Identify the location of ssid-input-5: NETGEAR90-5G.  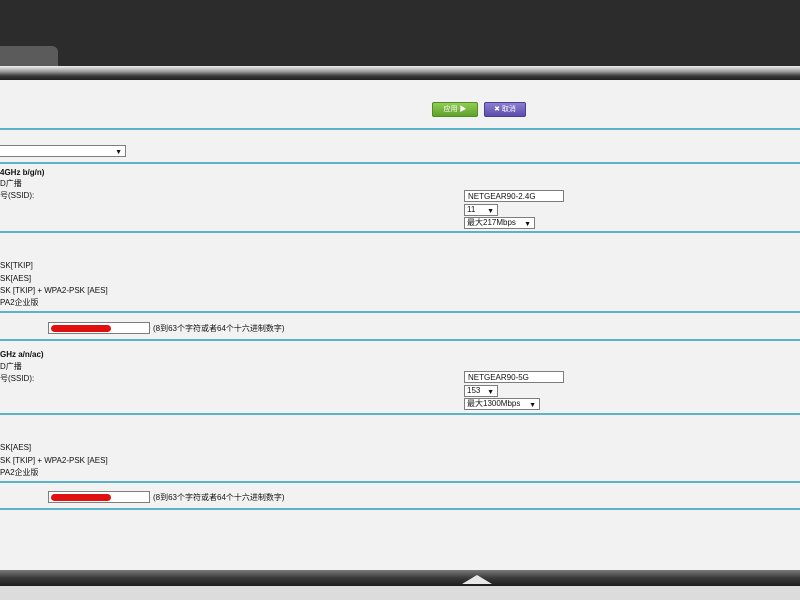
(514, 377).